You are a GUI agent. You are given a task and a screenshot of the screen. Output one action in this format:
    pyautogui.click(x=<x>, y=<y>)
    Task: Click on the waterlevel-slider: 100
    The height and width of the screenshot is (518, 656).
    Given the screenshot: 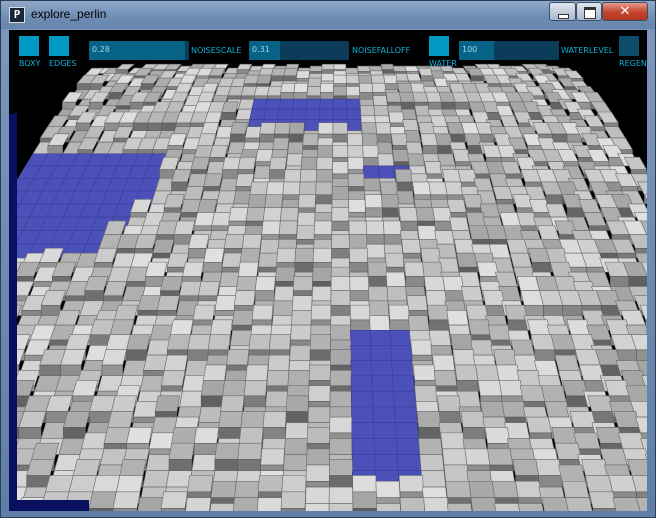 What is the action you would take?
    pyautogui.click(x=509, y=50)
    